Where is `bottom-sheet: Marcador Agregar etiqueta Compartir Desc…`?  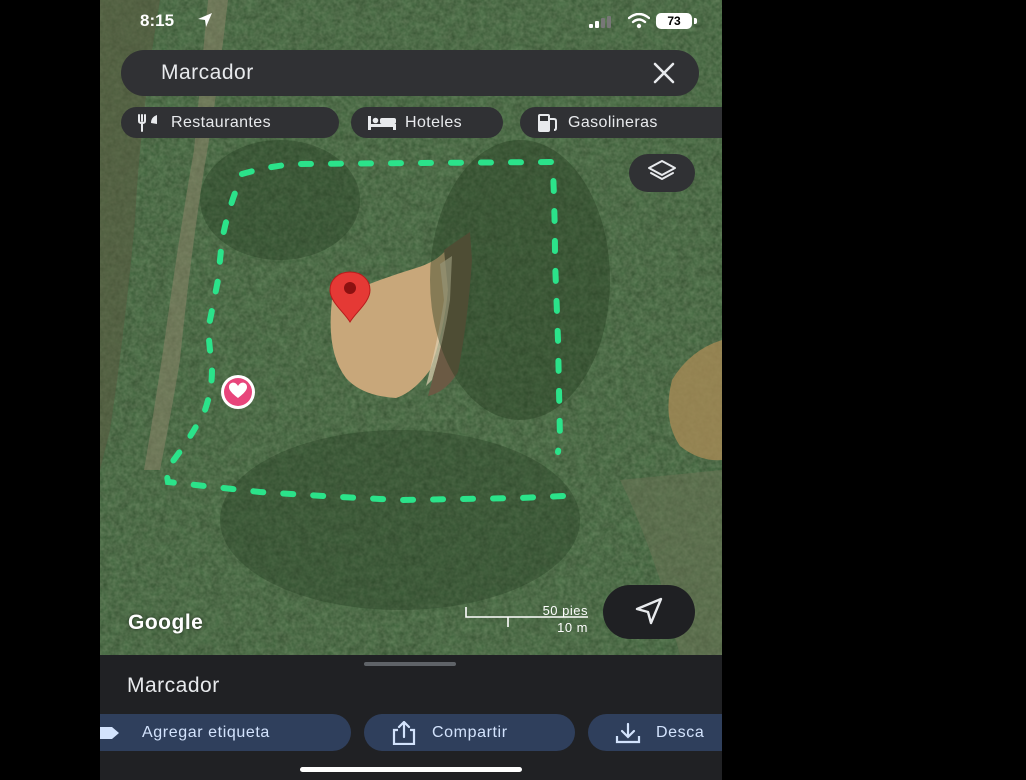 bottom-sheet: Marcador Agregar etiqueta Compartir Desc… is located at coordinates (411, 717).